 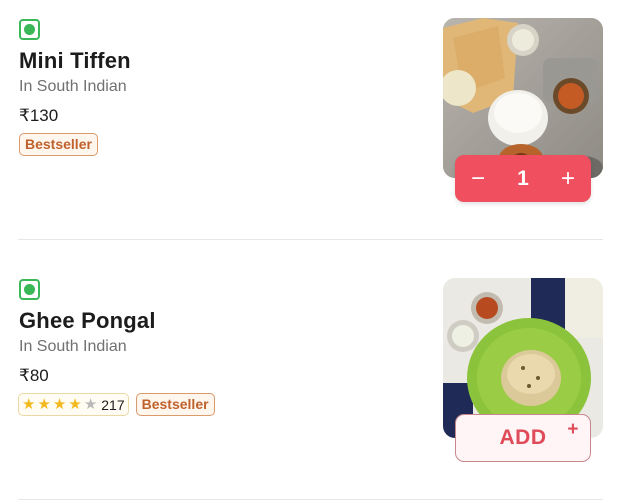 I want to click on dish-name: Ghee Pongal, so click(x=87, y=321).